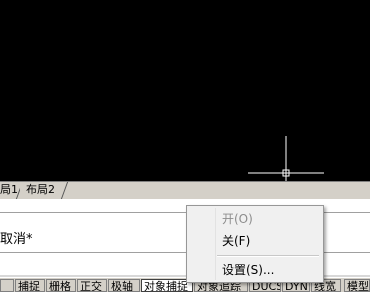 This screenshot has width=370, height=292. I want to click on tab-layout1: 局1, so click(9, 190).